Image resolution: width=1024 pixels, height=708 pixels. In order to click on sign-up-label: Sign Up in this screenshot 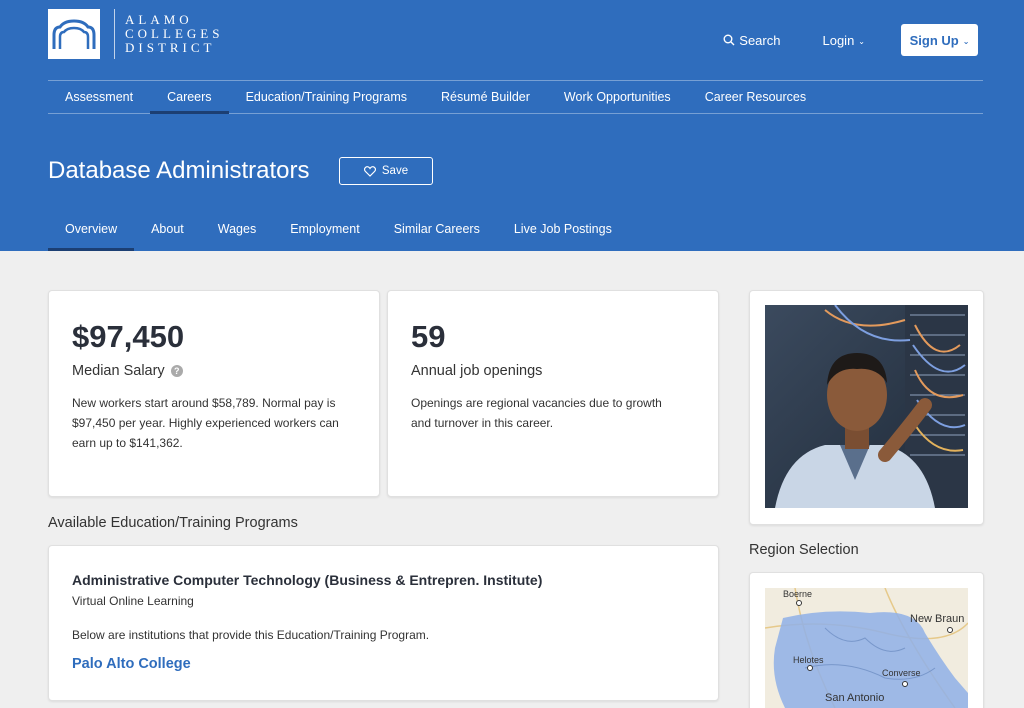, I will do `click(934, 40)`.